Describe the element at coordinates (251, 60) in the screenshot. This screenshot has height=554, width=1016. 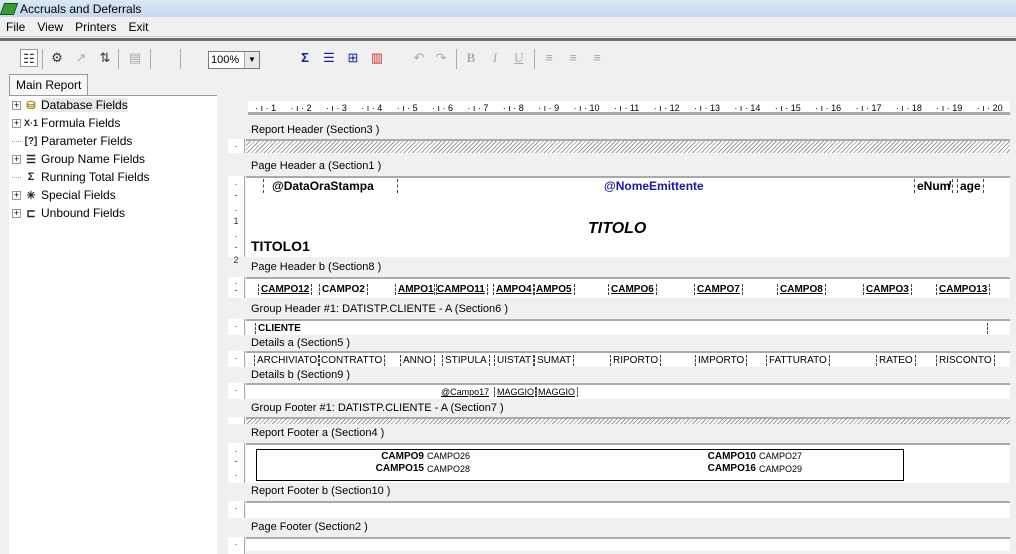
I see `chevron-down-icon: ▼` at that location.